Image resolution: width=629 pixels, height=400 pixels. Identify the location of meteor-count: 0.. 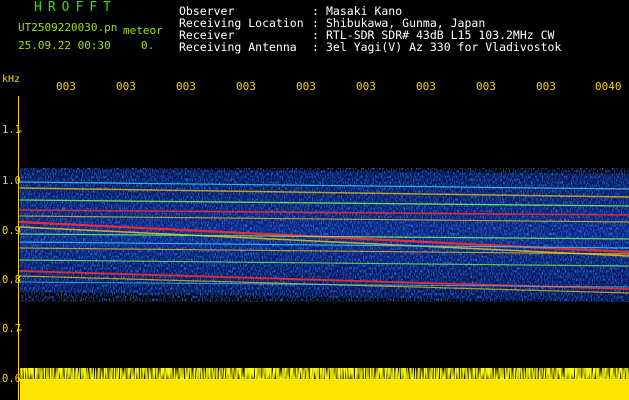
(148, 45).